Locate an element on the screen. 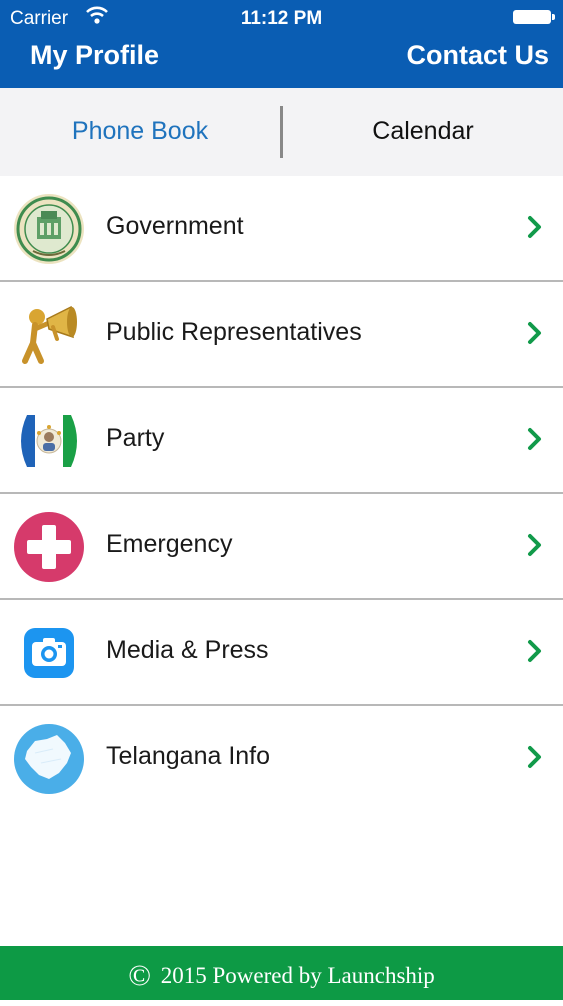 The width and height of the screenshot is (563, 1006). list-item-public-representatives: Public Representatives is located at coordinates (281, 335).